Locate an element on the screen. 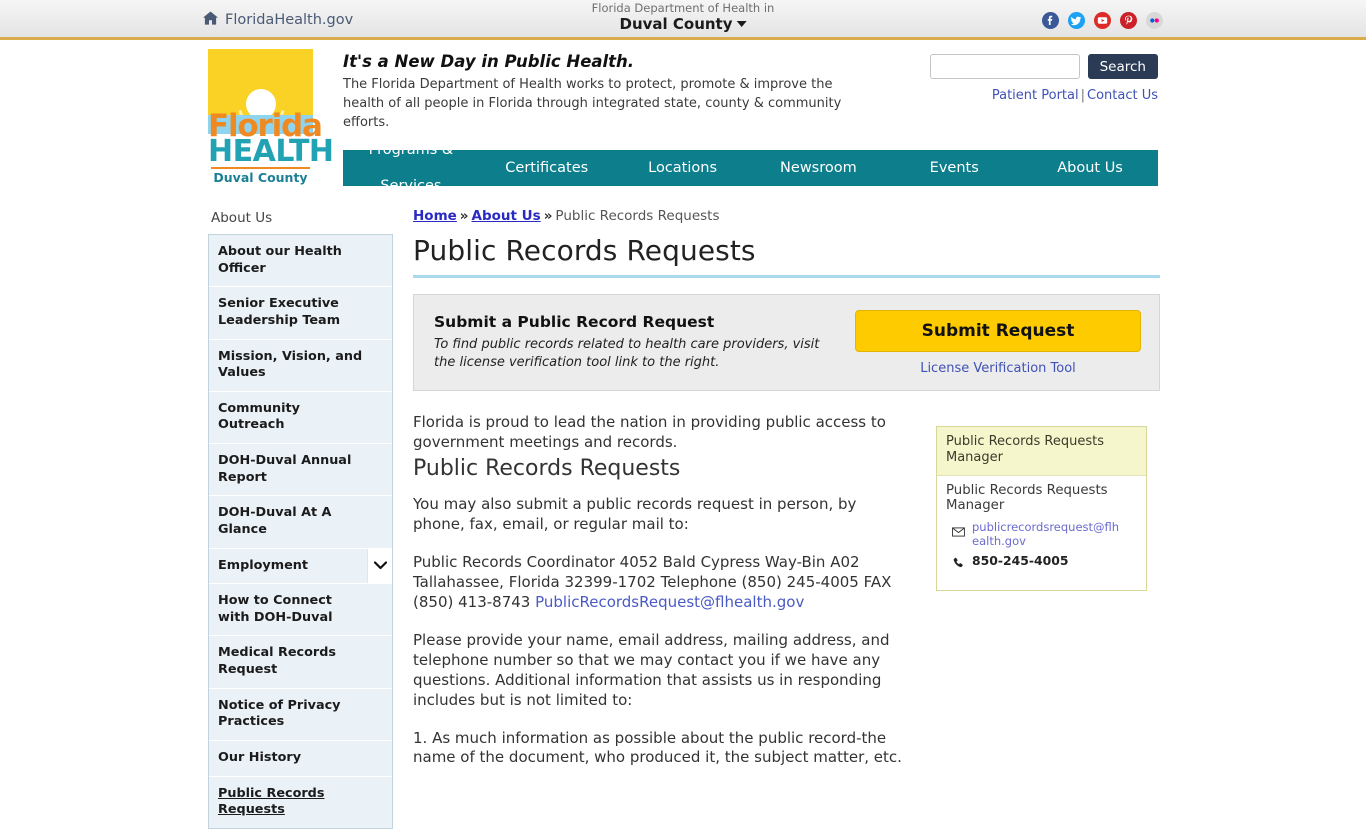 The image size is (1366, 829). sidebar-item-medical-records-request: Medical Records Request is located at coordinates (300, 662).